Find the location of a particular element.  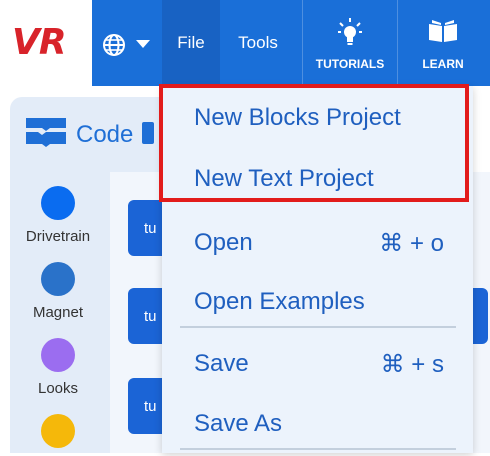

category-magnet: Magnet is located at coordinates (58, 291).